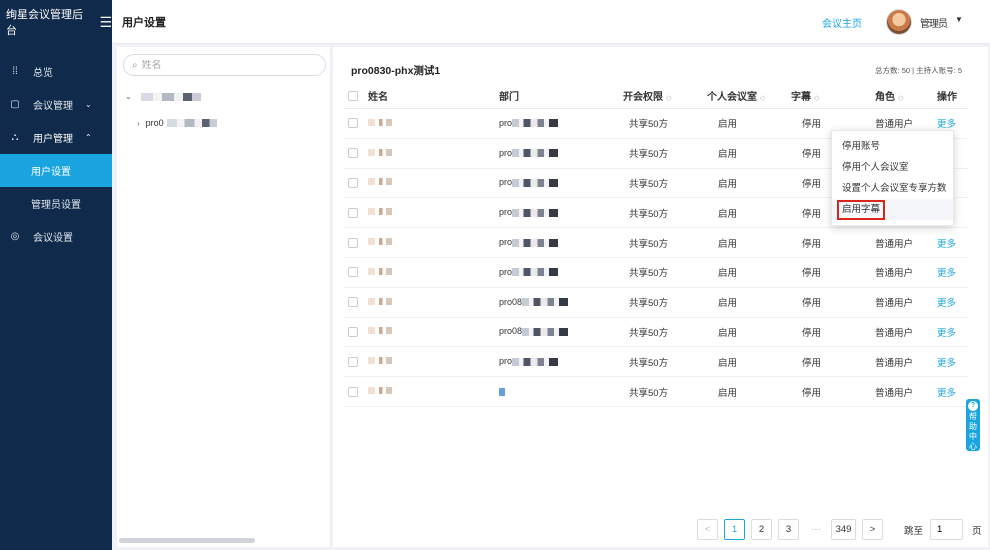 The height and width of the screenshot is (550, 990). I want to click on menu-icon: ☰, so click(105, 22).